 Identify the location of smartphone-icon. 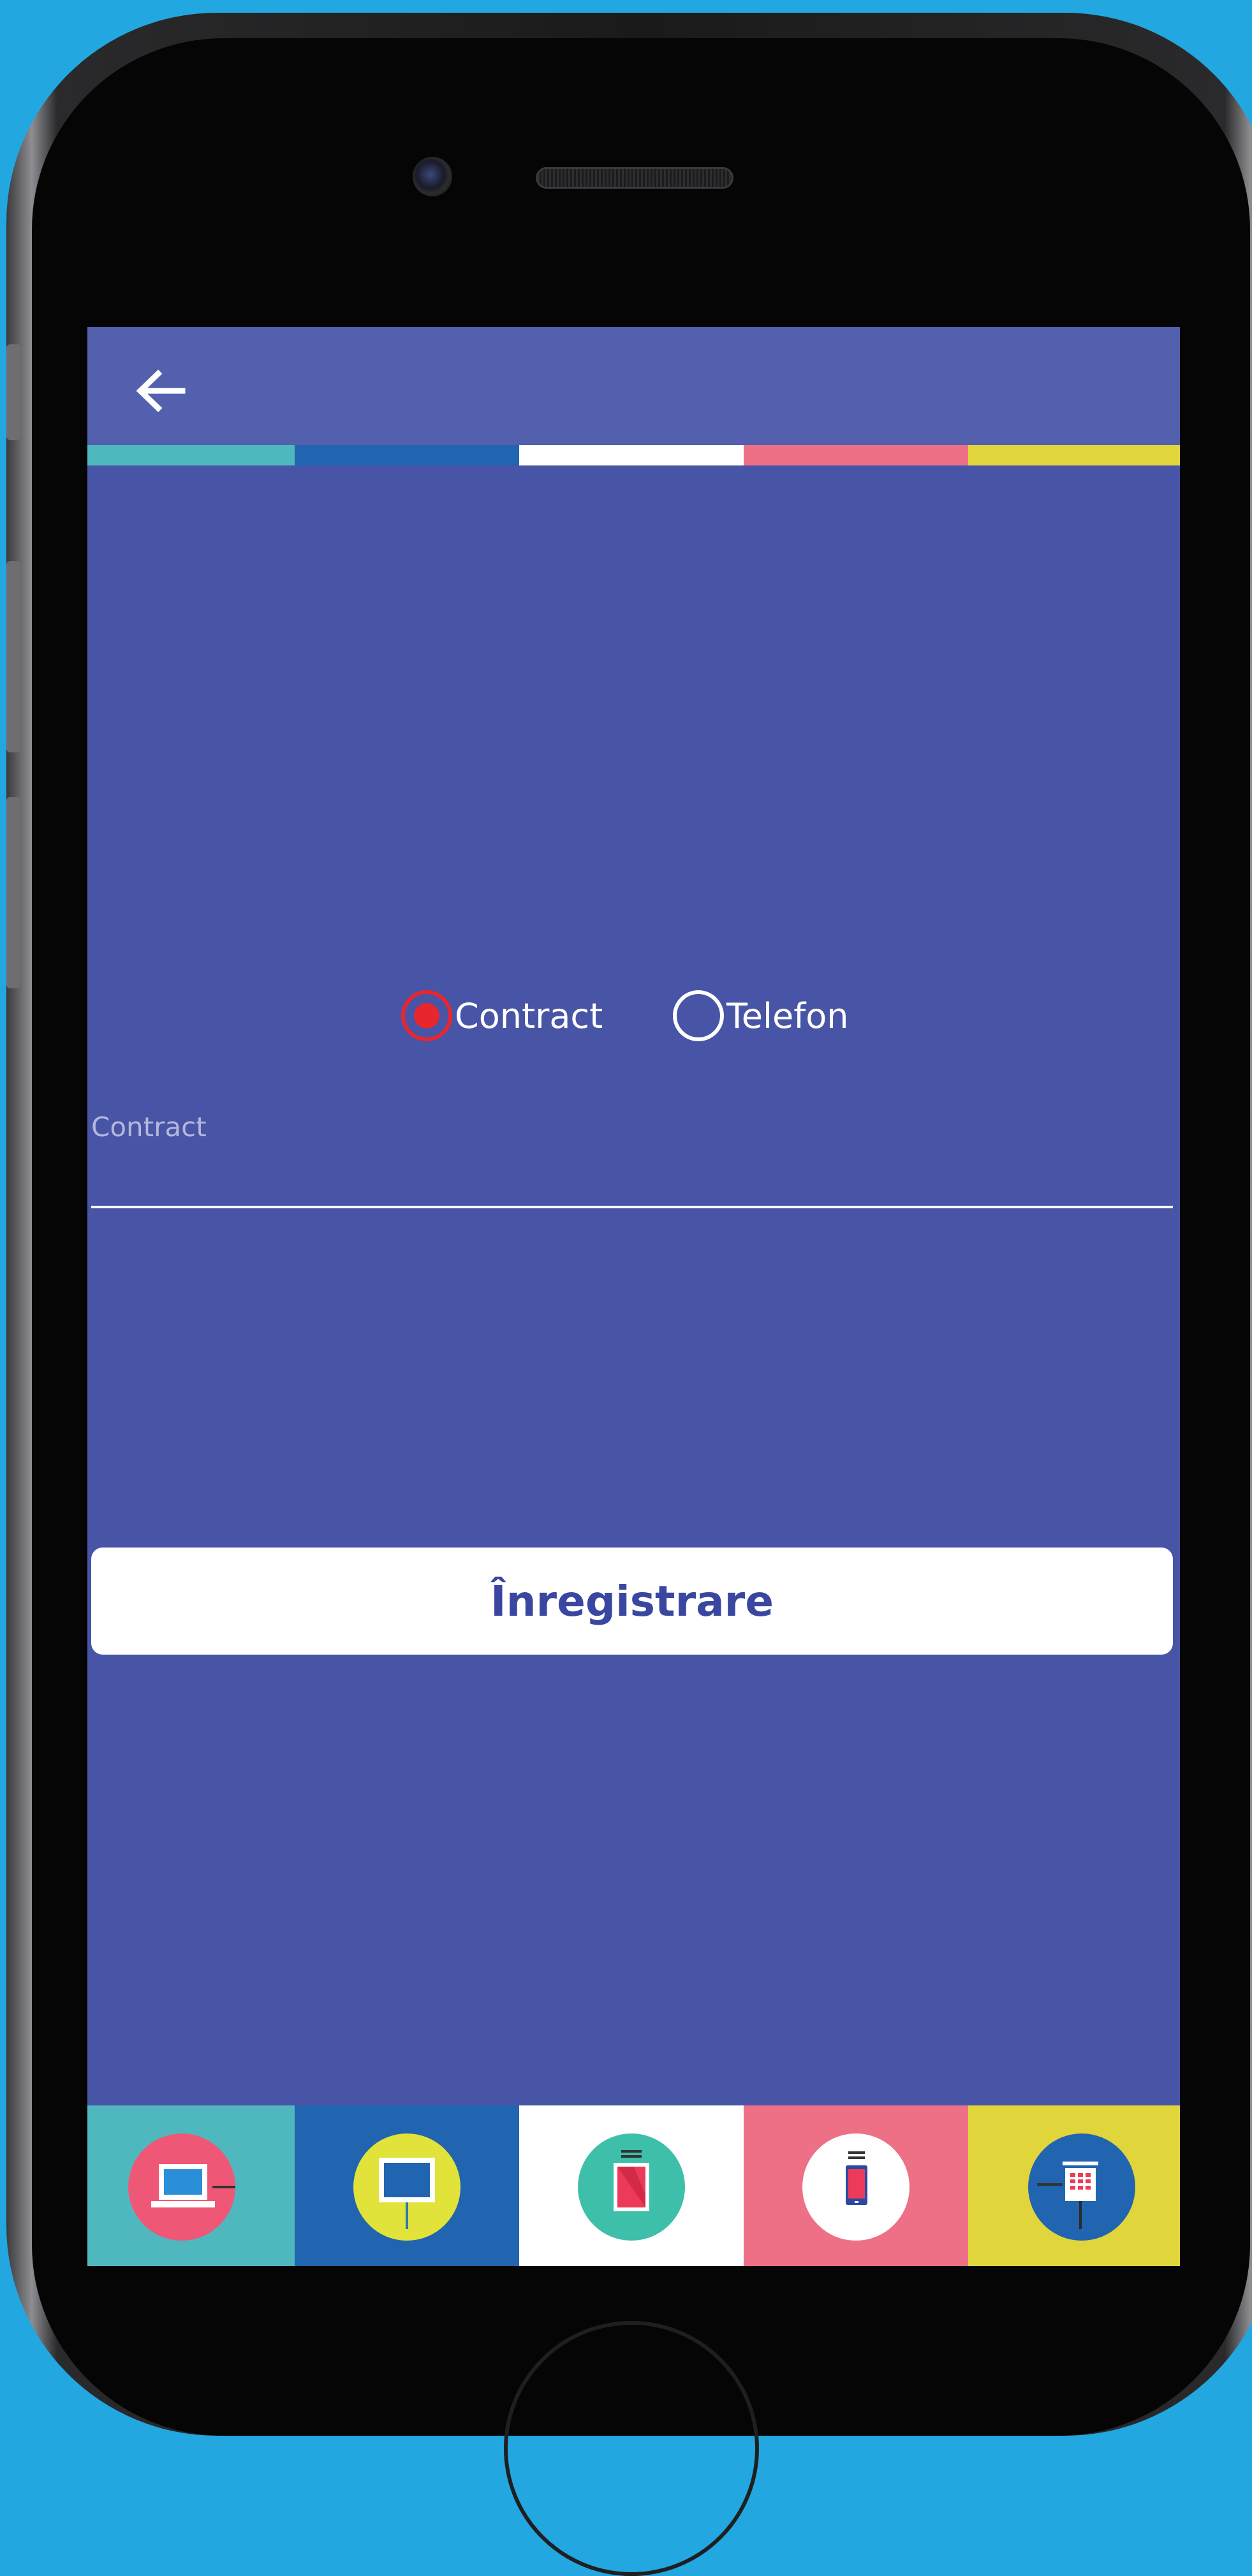
(857, 2178).